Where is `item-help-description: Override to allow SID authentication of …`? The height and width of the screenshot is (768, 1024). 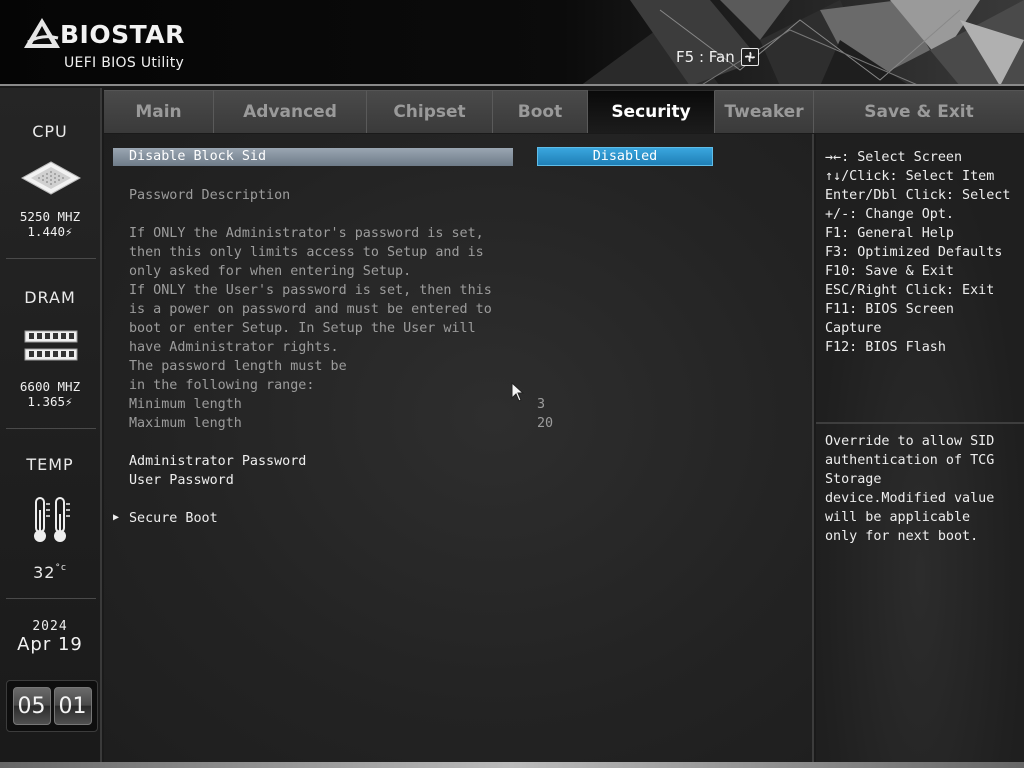
item-help-description: Override to allow SID authentication of … is located at coordinates (923, 489).